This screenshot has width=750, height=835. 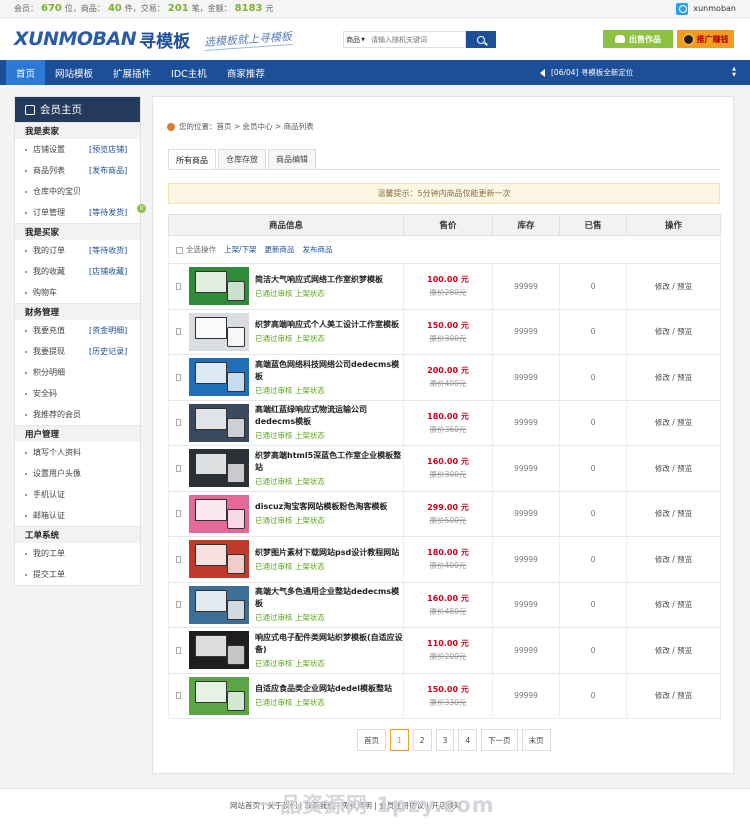 What do you see at coordinates (399, 740) in the screenshot?
I see `pager-page-1: 1` at bounding box center [399, 740].